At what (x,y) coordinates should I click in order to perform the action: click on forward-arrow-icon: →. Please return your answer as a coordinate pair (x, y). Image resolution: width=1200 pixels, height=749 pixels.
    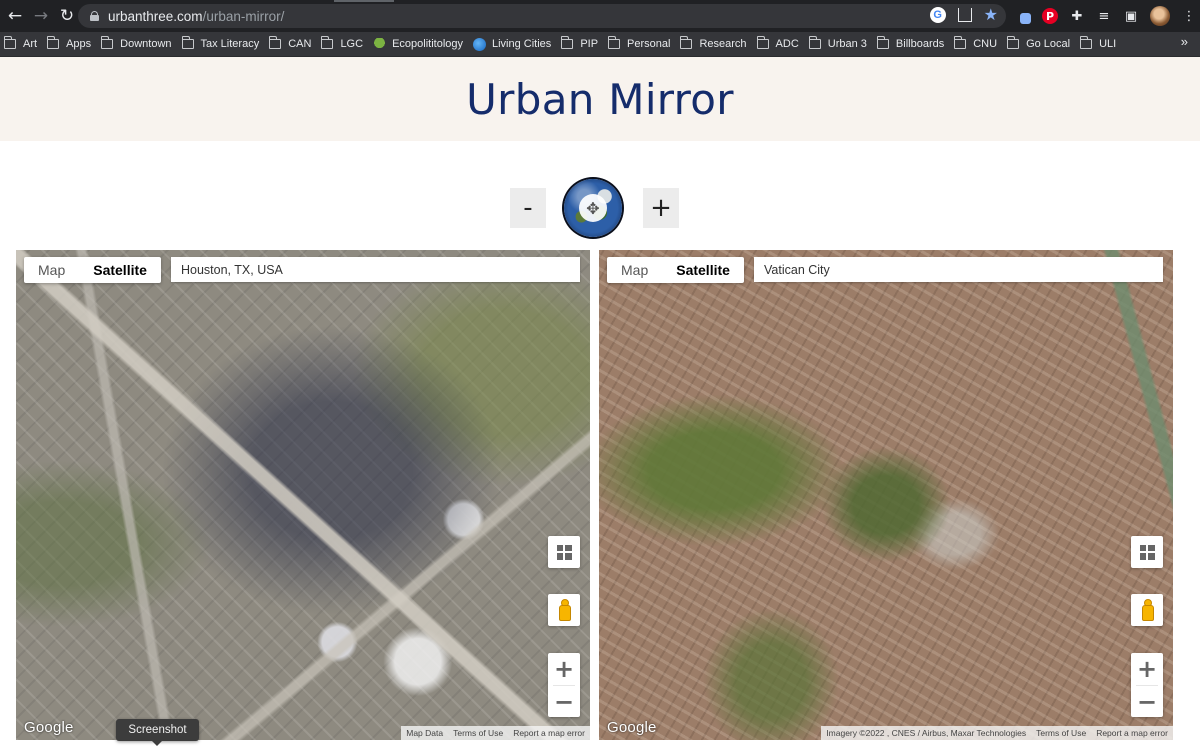
    Looking at the image, I should click on (41, 16).